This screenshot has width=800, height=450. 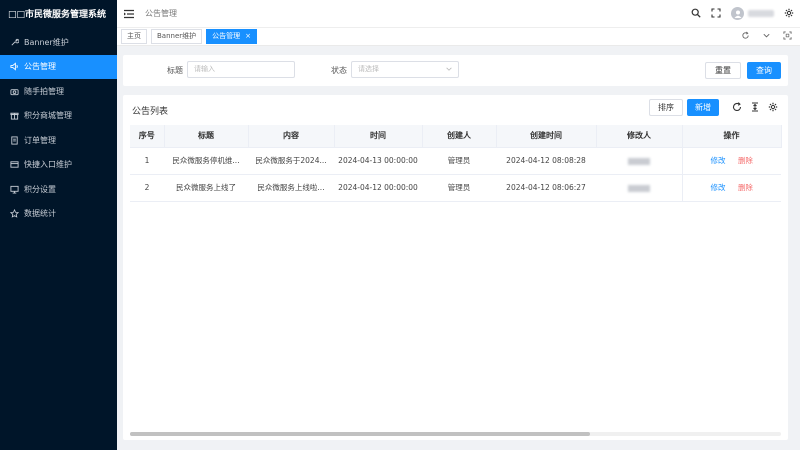 I want to click on horizontal-scrollbar, so click(x=455, y=434).